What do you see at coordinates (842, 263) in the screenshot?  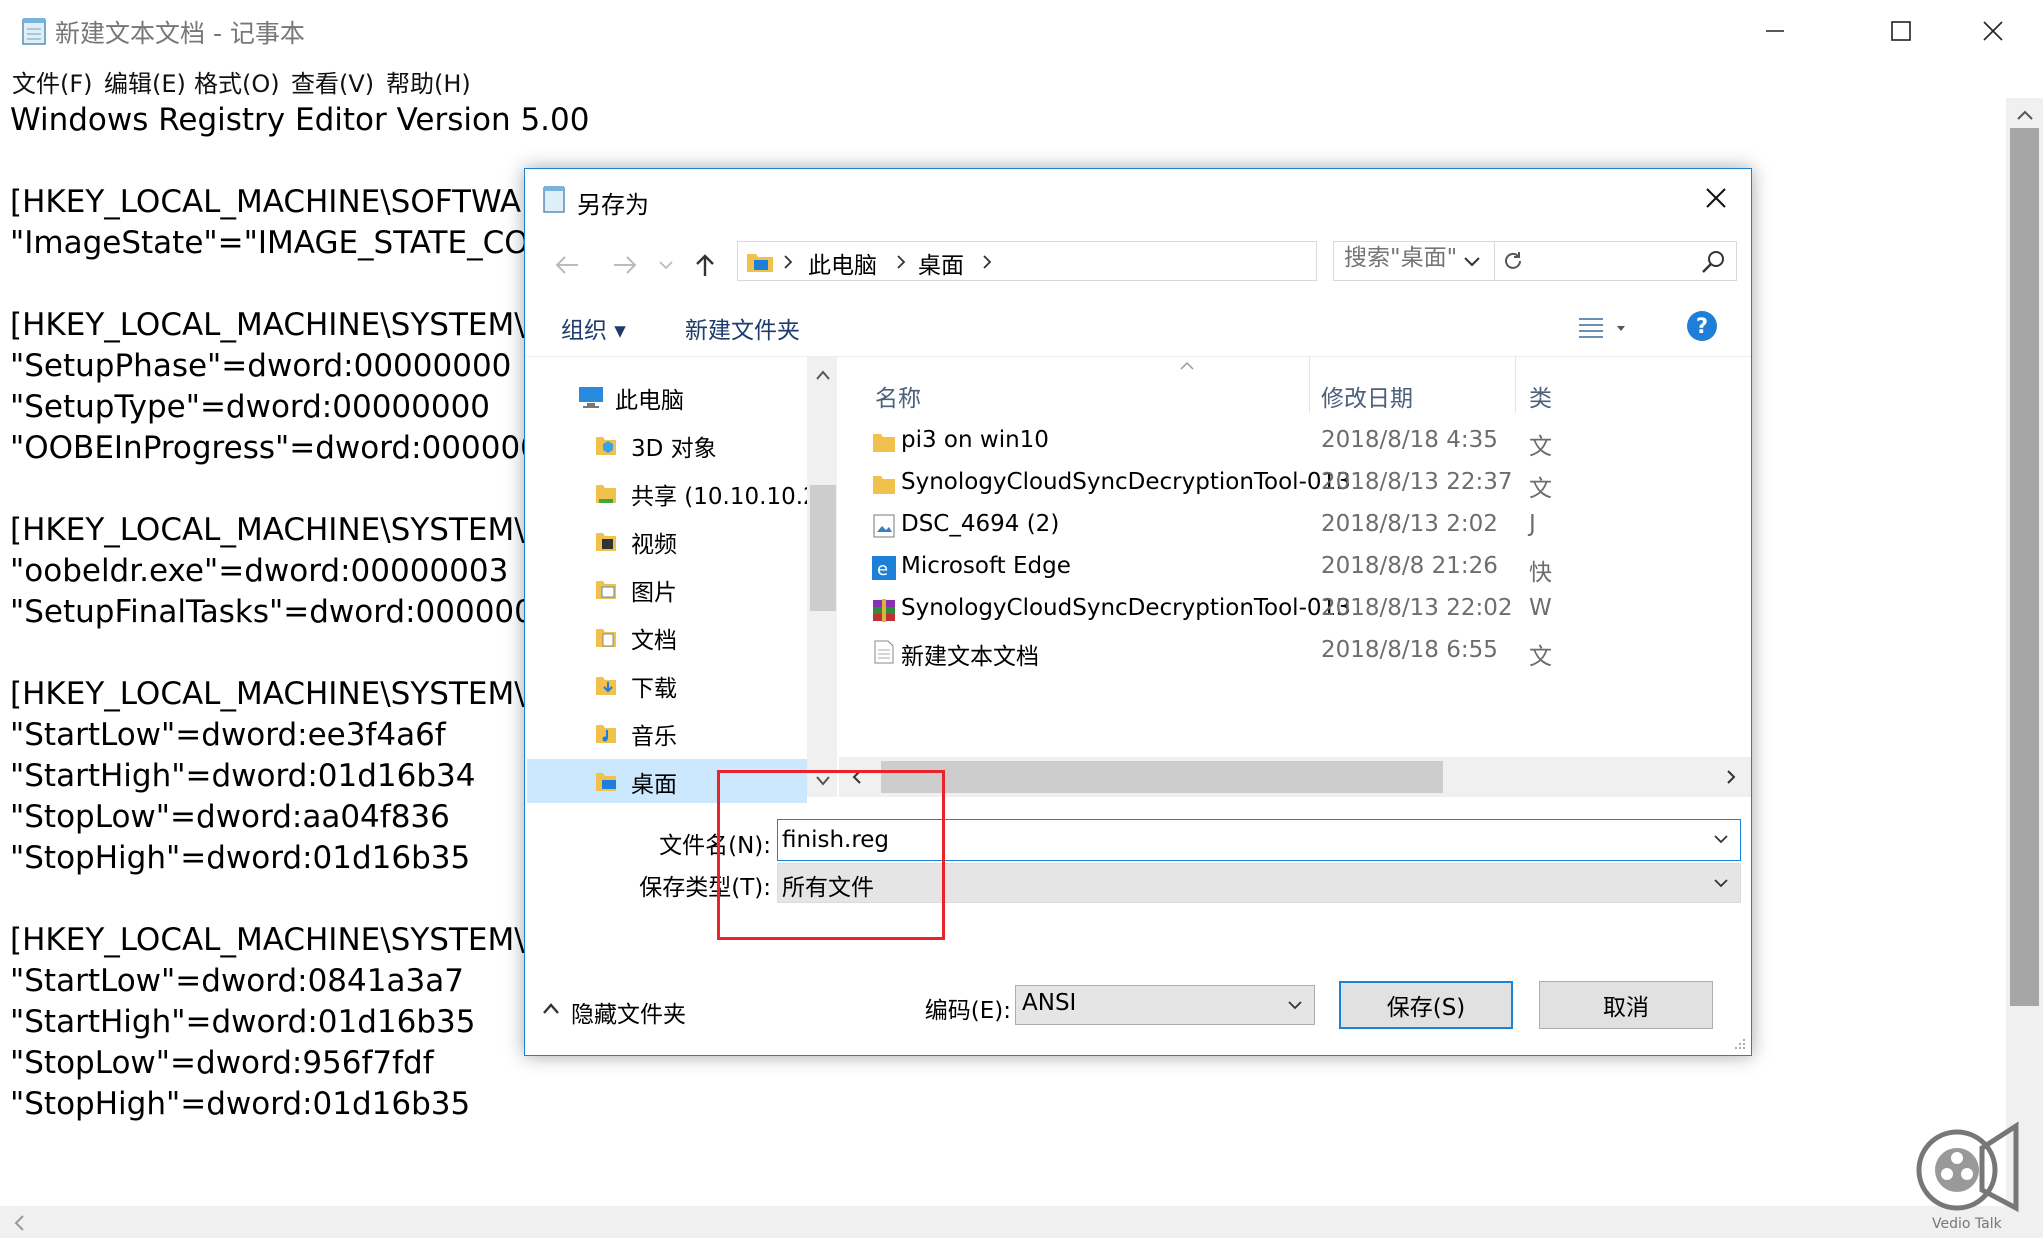 I see `breadcrumb-this-pc: 此电脑` at bounding box center [842, 263].